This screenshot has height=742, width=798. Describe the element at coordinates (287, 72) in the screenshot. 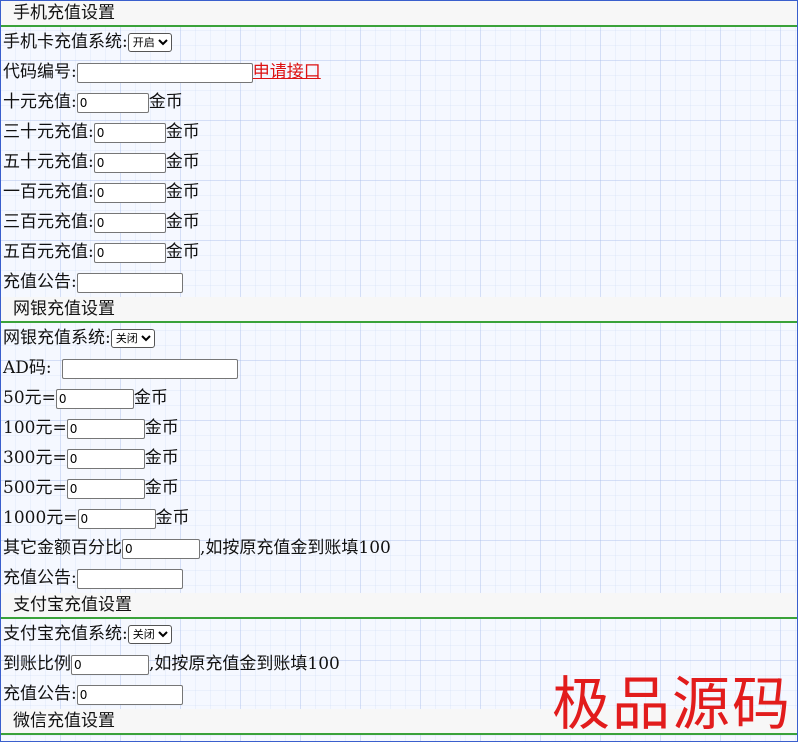

I see `apply-interface-link: 申请接口` at that location.